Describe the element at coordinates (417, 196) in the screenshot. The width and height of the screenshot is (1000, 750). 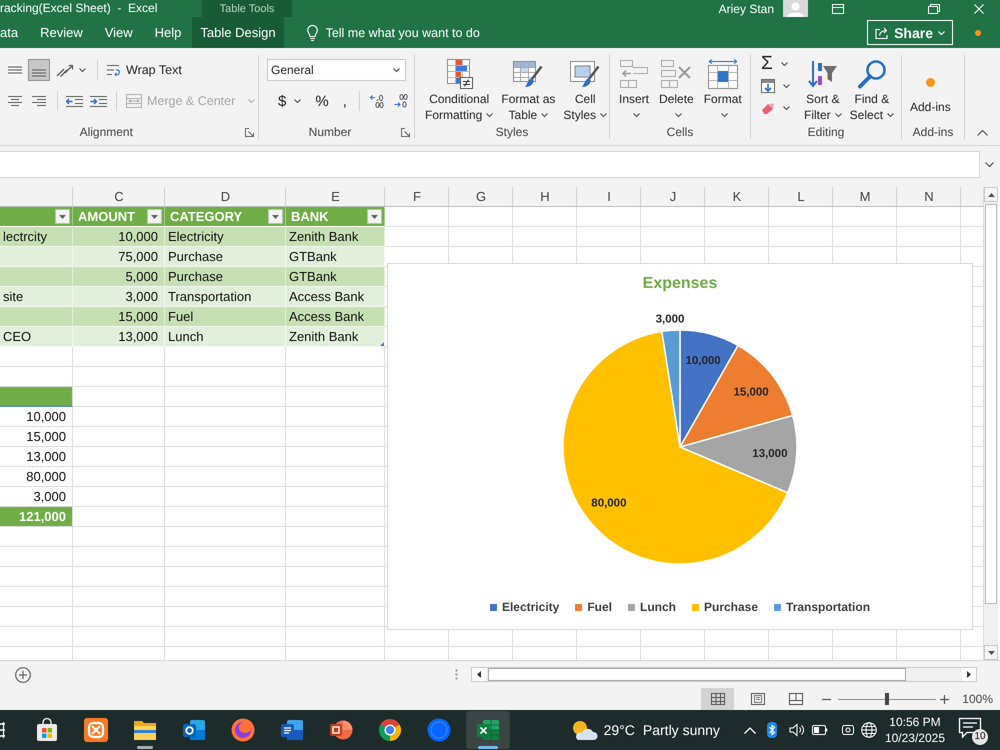
I see `column-header: F` at that location.